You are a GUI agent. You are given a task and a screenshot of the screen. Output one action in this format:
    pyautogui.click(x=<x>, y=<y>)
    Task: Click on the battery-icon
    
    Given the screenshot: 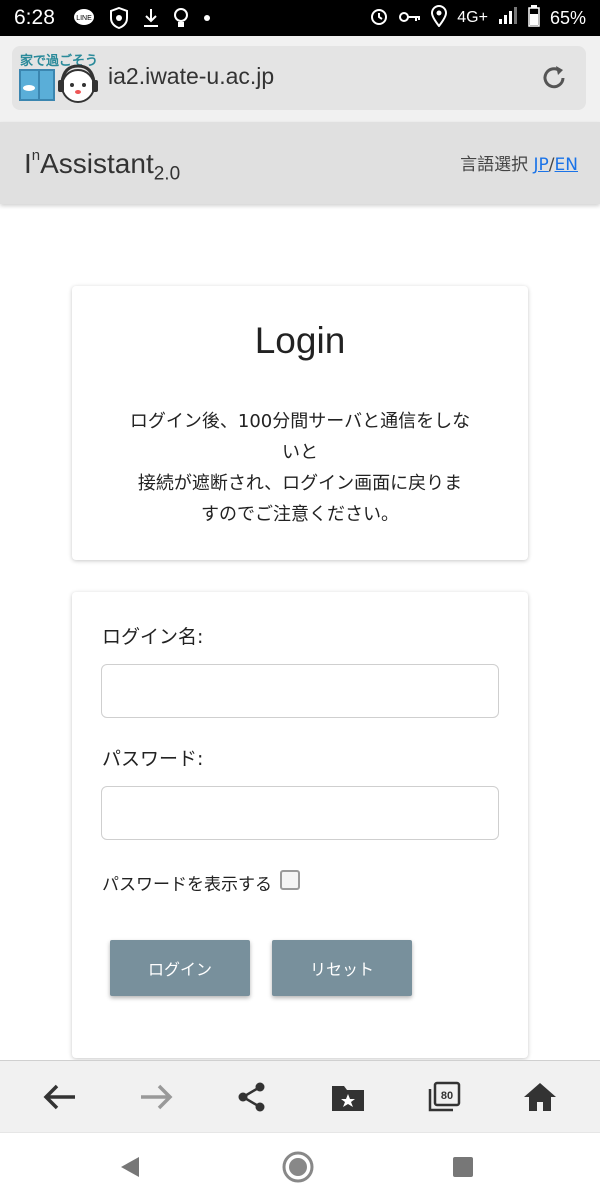 What is the action you would take?
    pyautogui.click(x=534, y=18)
    